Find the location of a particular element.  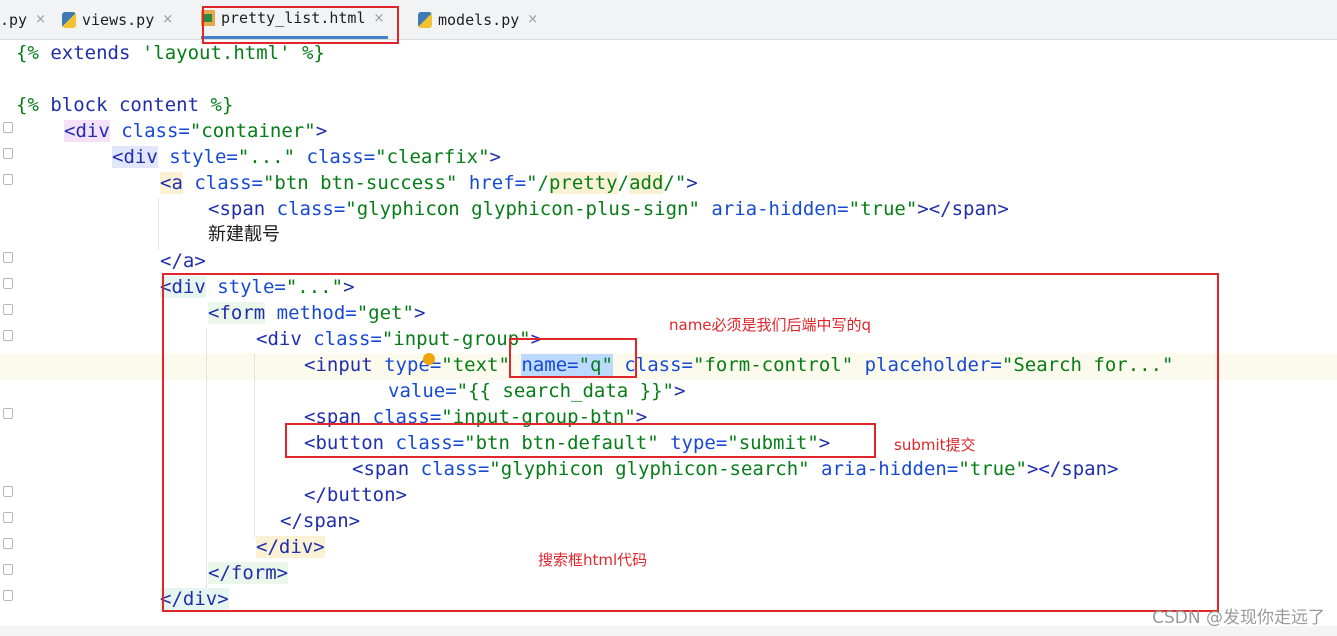

code-line: <div style="..." class="clearfix"> is located at coordinates (306, 157).